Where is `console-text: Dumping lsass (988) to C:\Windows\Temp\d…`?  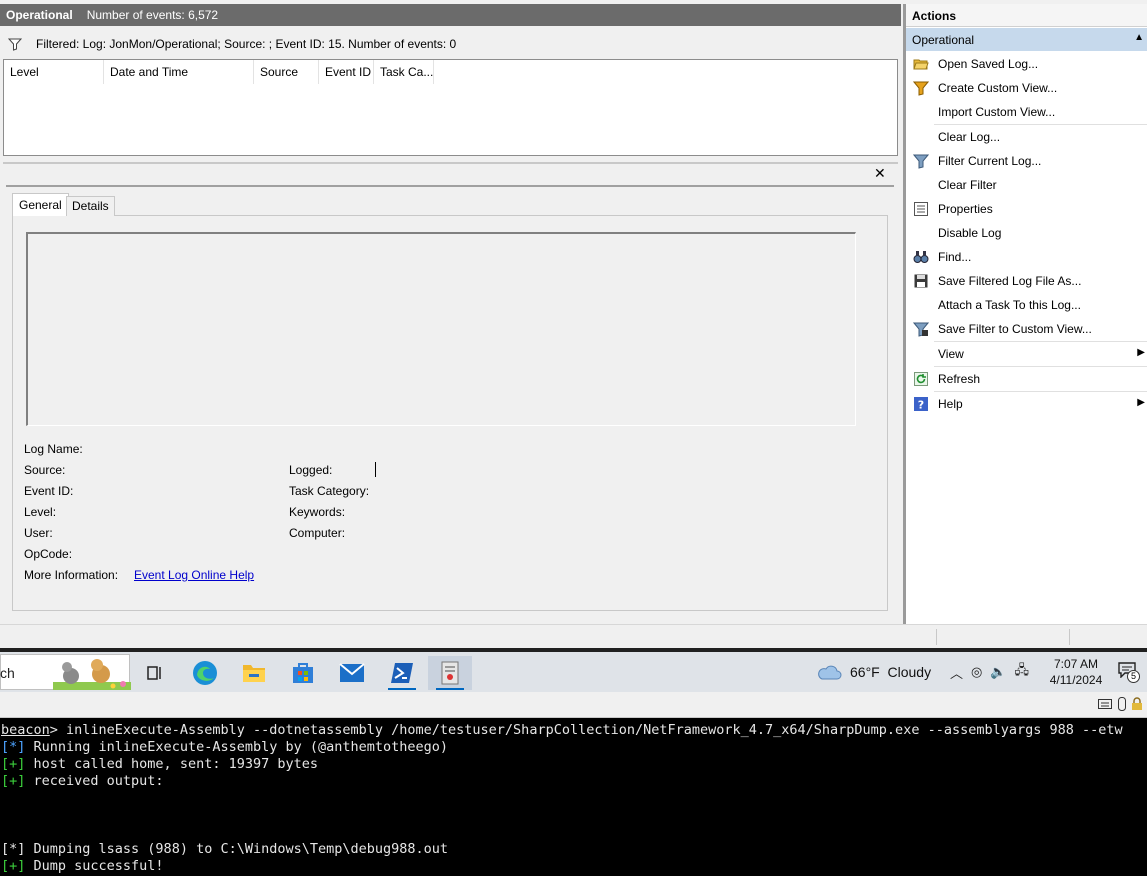 console-text: Dumping lsass (988) to C:\Windows\Temp\d… is located at coordinates (237, 849).